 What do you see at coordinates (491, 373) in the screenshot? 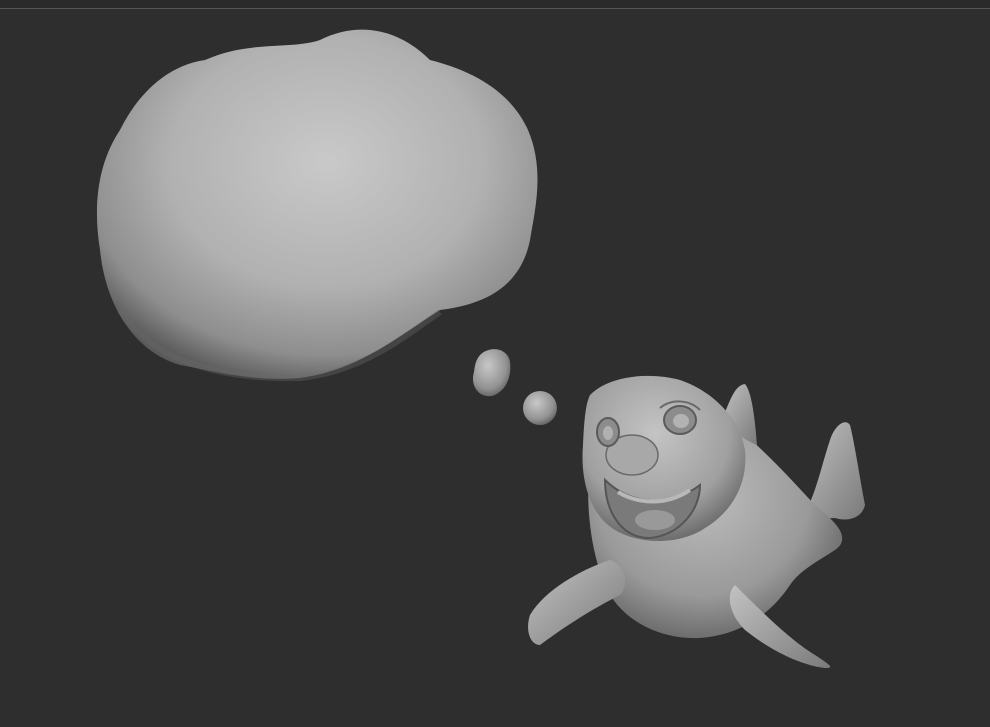
I see `bubble-large-icon` at bounding box center [491, 373].